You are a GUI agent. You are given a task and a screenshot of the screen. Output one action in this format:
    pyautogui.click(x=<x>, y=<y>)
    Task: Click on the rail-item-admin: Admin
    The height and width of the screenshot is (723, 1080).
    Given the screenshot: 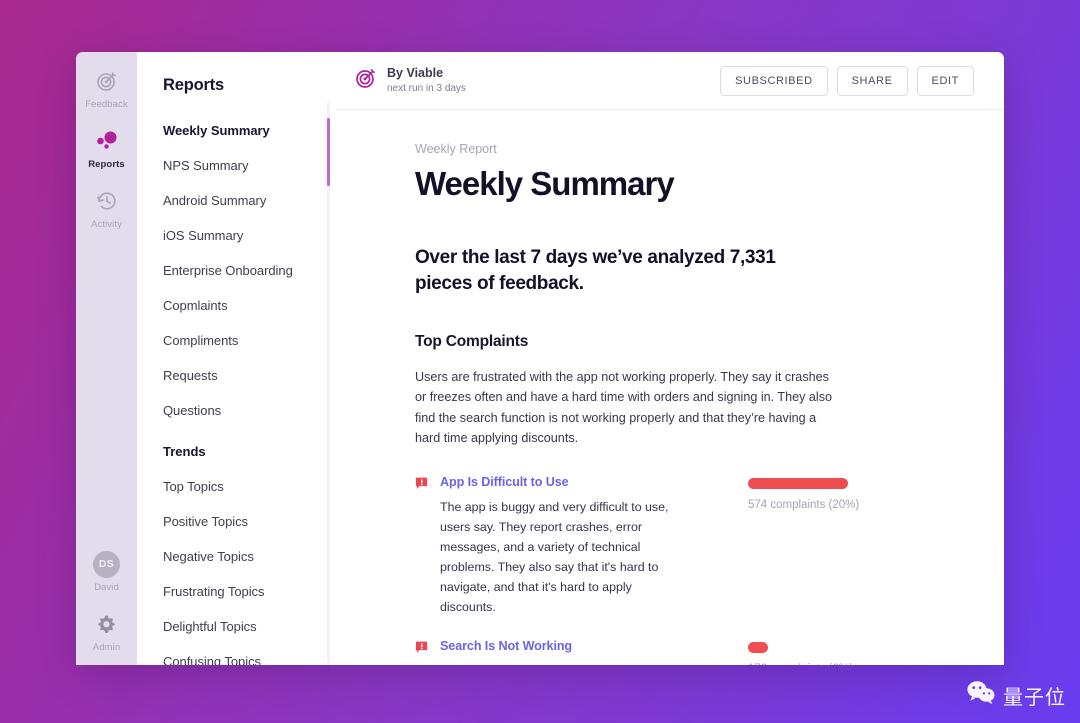 What is the action you would take?
    pyautogui.click(x=106, y=631)
    